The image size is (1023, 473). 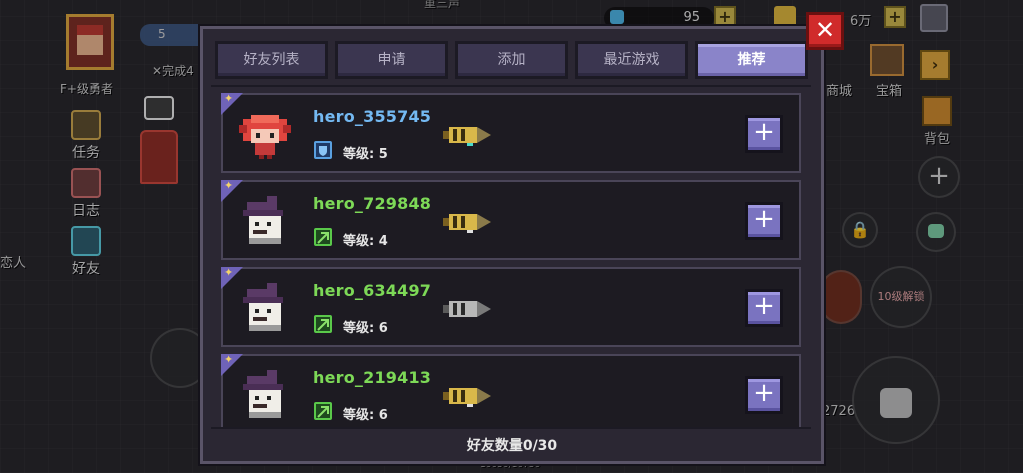 What do you see at coordinates (372, 116) in the screenshot?
I see `friend-name: hero_355745` at bounding box center [372, 116].